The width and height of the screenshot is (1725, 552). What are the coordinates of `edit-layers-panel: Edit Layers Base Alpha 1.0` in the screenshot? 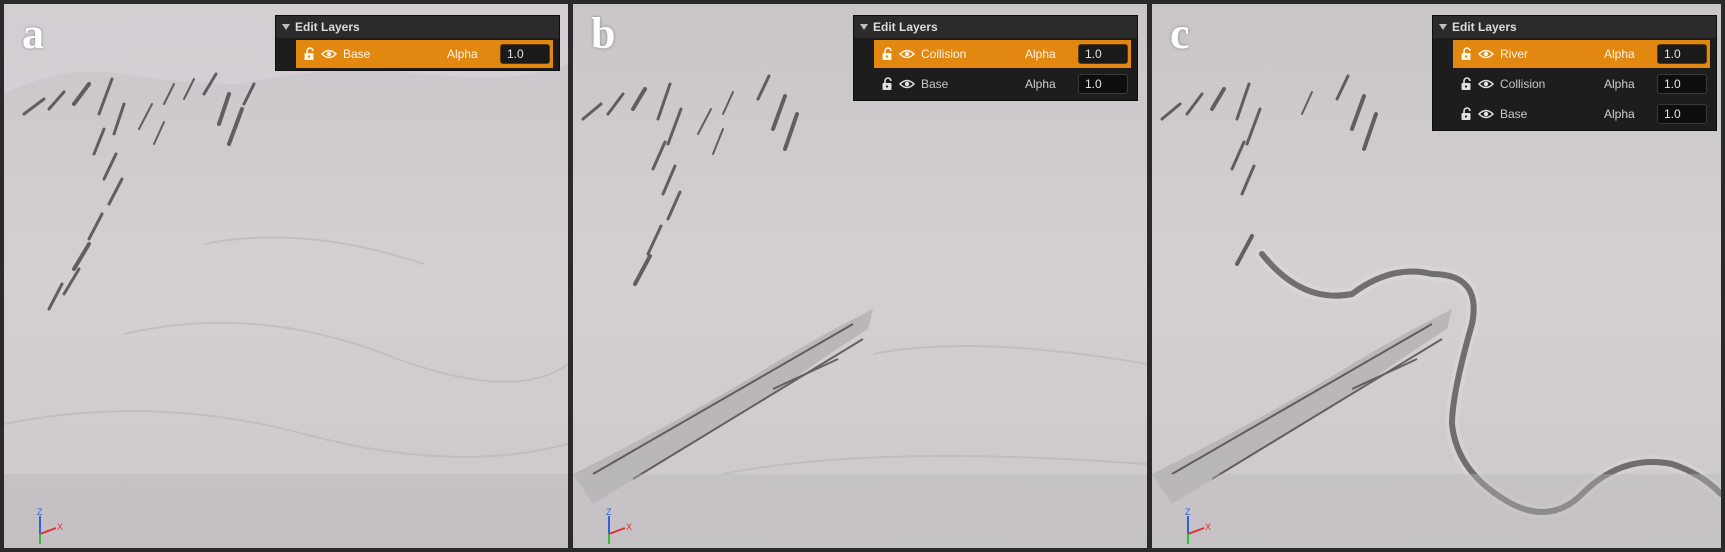 It's located at (417, 43).